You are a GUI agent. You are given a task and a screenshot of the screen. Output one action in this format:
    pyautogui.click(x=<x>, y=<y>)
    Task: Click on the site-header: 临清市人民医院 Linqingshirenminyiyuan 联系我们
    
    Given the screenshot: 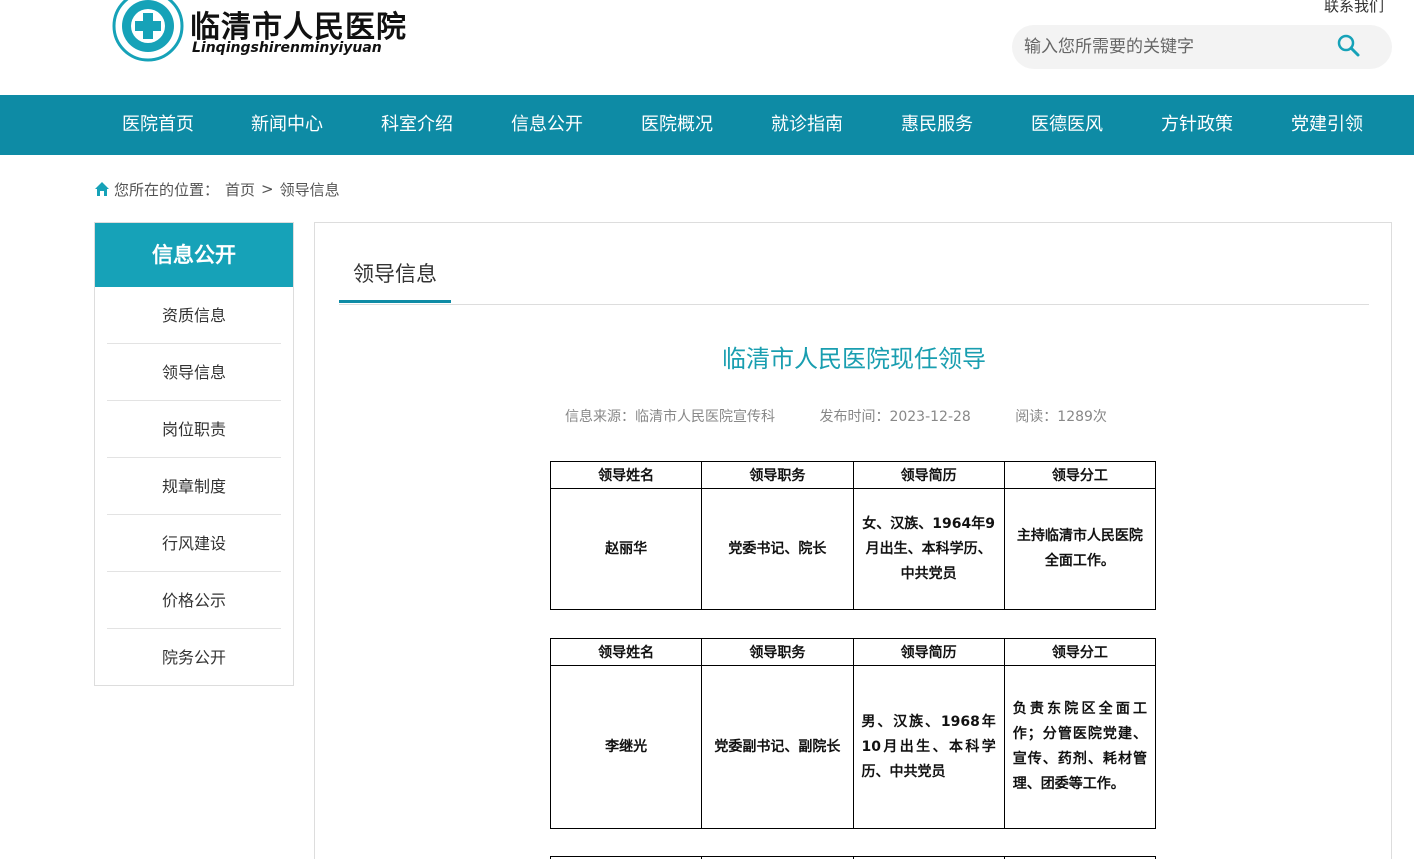 What is the action you would take?
    pyautogui.click(x=707, y=47)
    